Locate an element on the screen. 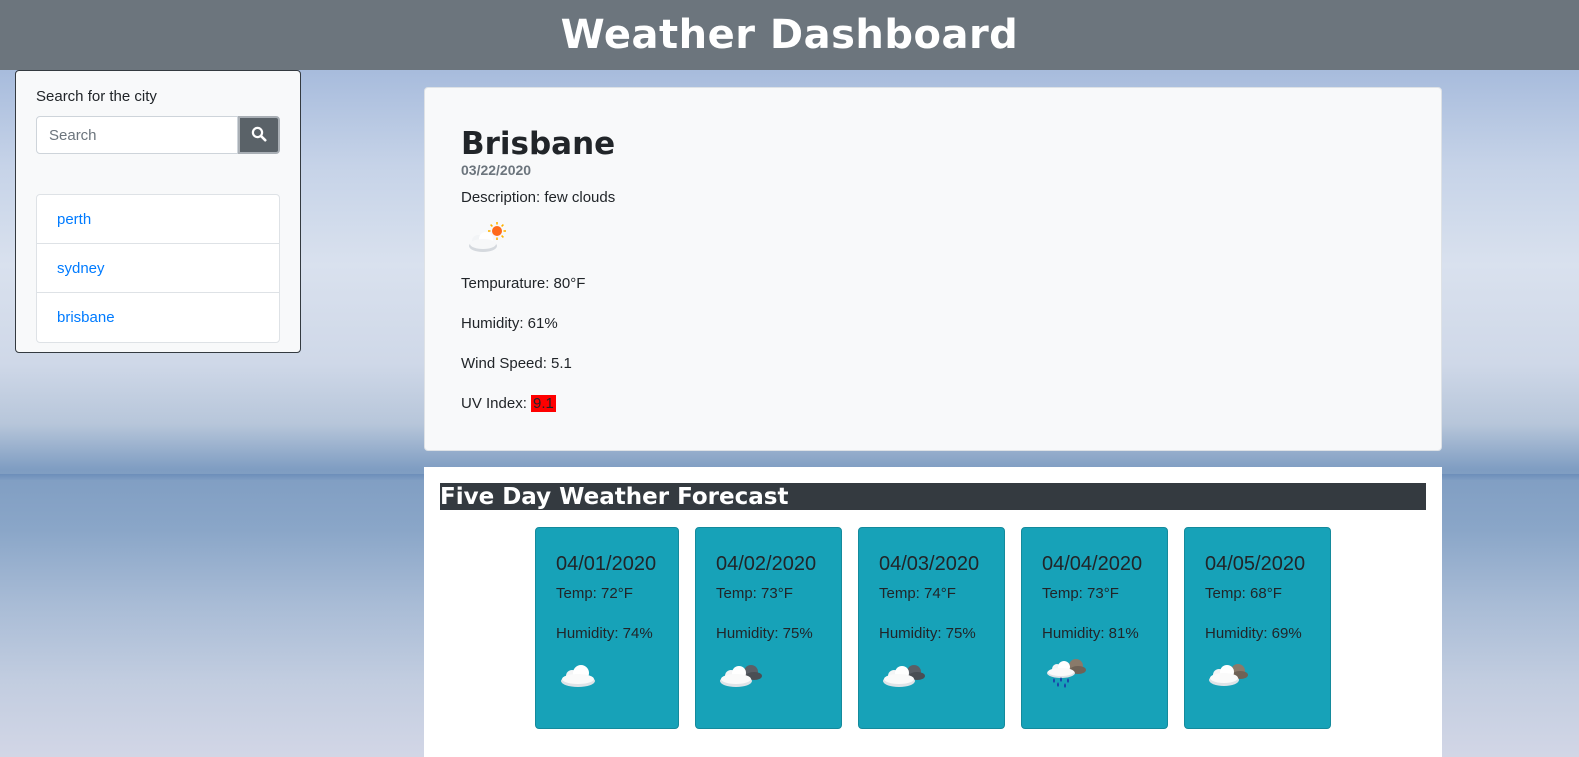  search-button is located at coordinates (259, 135).